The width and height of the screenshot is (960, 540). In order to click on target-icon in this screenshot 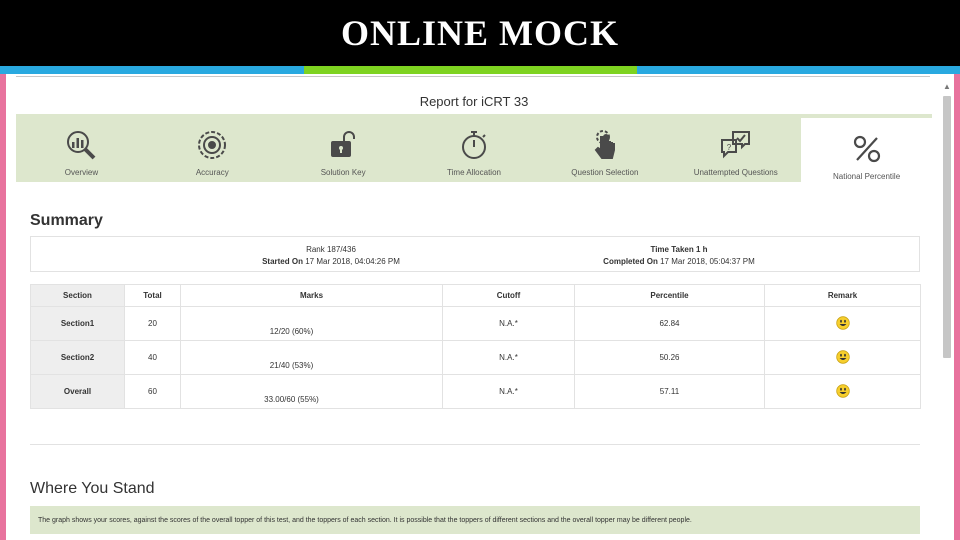, I will do `click(212, 145)`.